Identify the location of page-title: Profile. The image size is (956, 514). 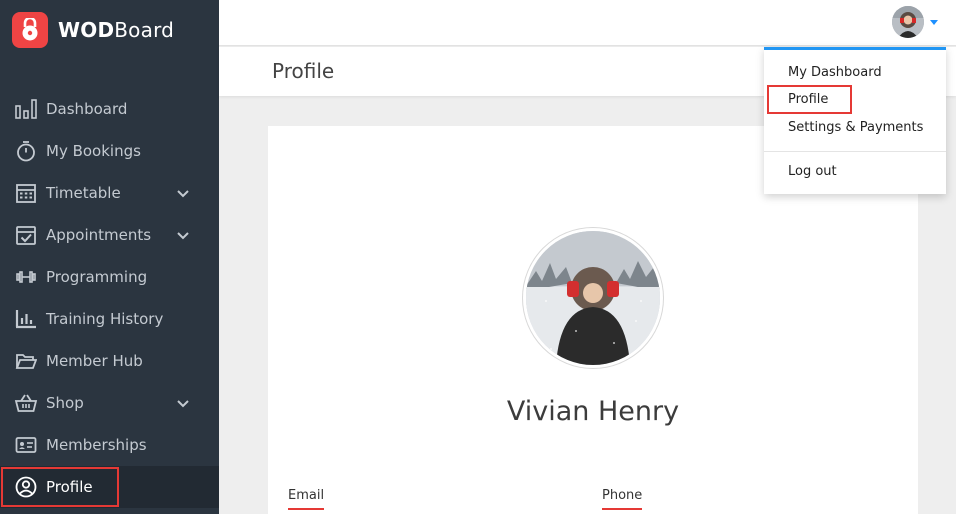
(303, 71).